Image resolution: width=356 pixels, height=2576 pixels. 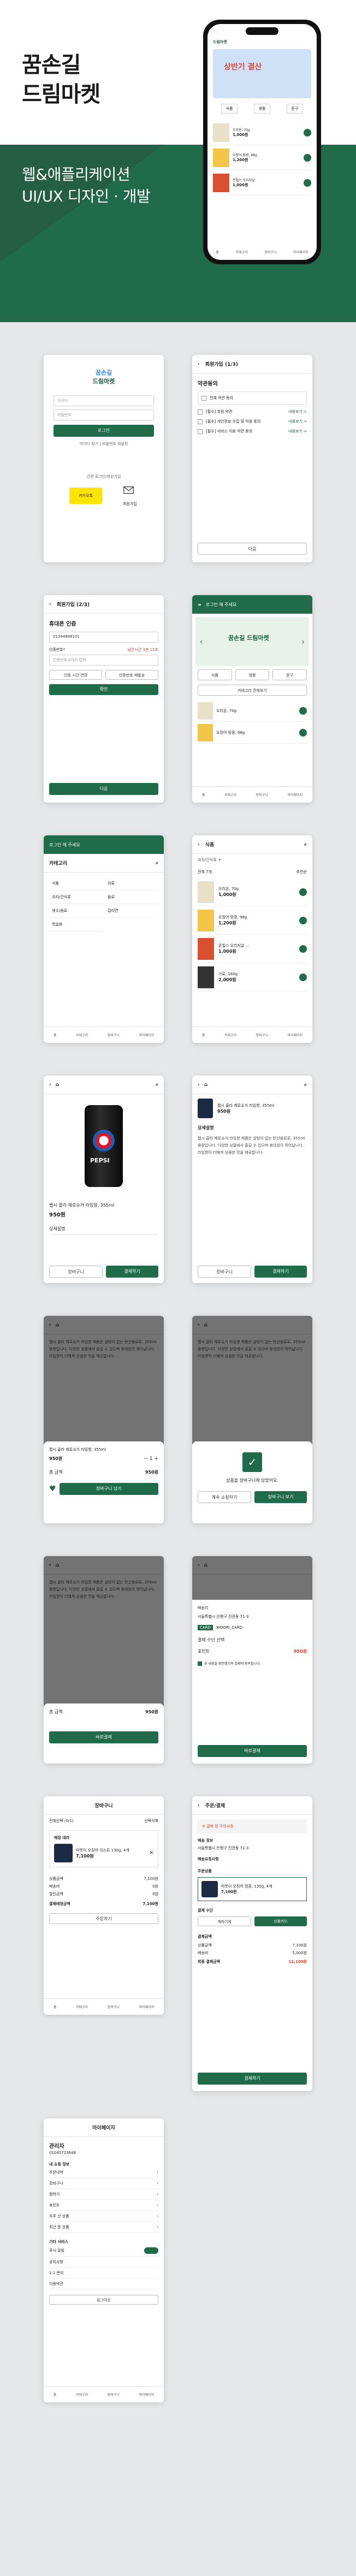 What do you see at coordinates (252, 641) in the screenshot?
I see `home-banner: ‹ › 꿈손길 드림마켓` at bounding box center [252, 641].